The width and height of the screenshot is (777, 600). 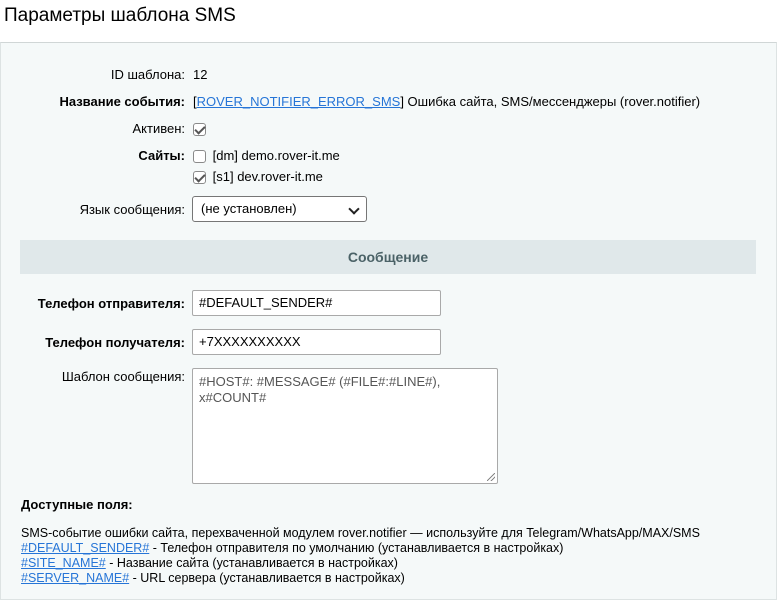 I want to click on event-label: Название события:, so click(x=122, y=101).